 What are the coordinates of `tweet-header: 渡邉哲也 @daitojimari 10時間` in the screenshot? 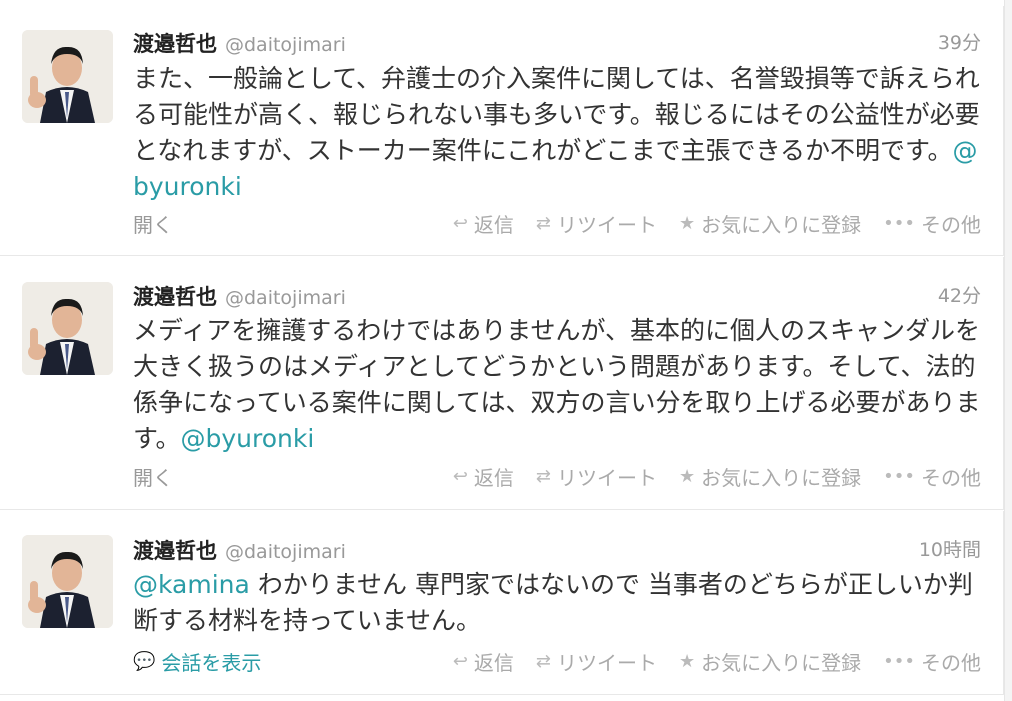 It's located at (557, 550).